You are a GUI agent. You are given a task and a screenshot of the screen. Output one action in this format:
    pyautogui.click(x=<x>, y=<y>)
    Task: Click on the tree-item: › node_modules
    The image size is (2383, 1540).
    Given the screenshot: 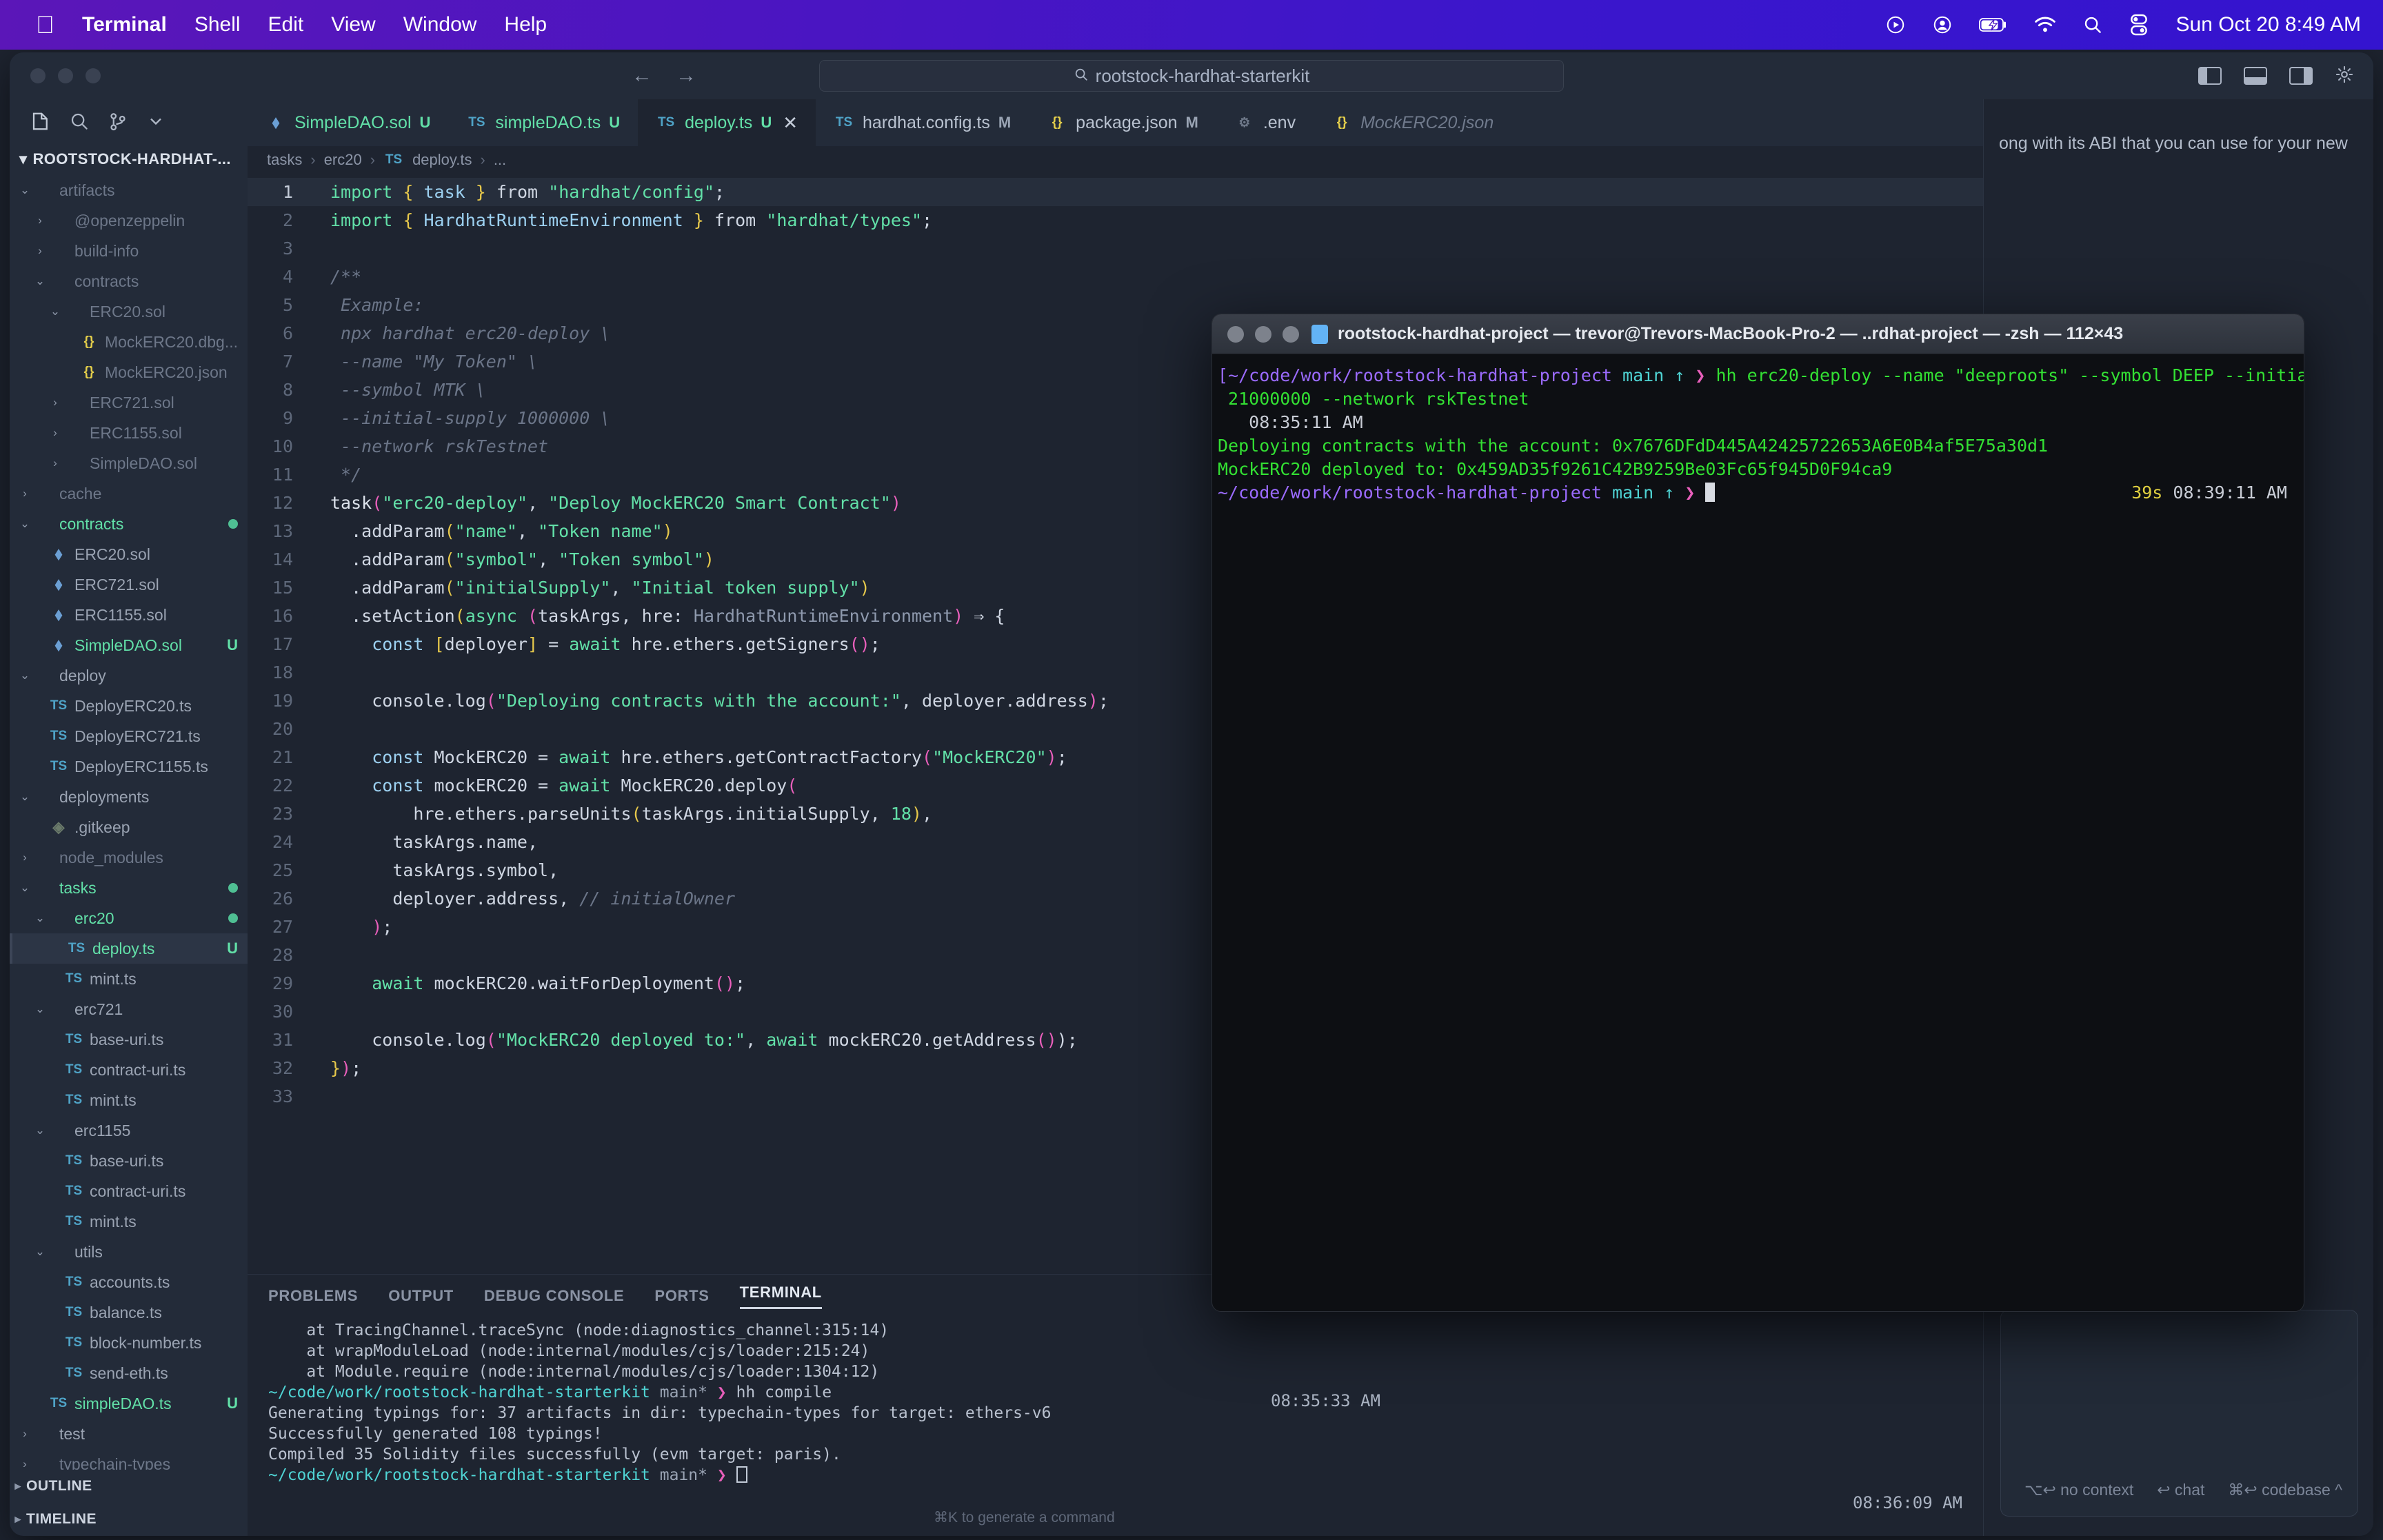 What is the action you would take?
    pyautogui.click(x=129, y=858)
    